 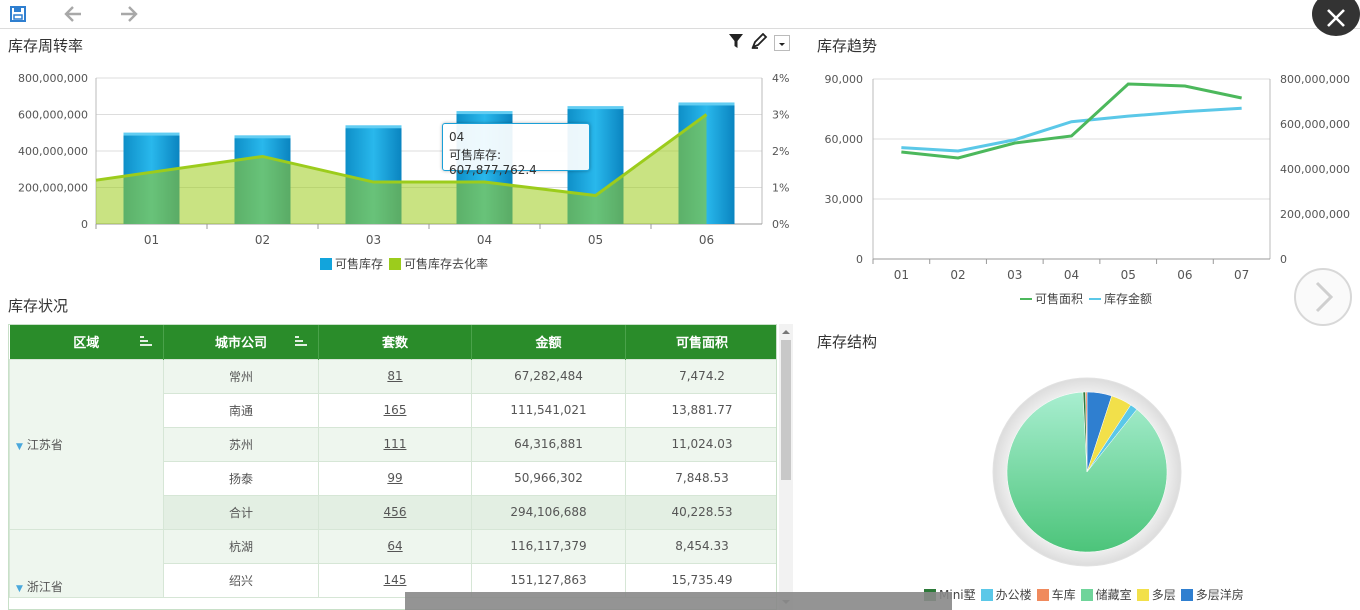 I want to click on chart-tools, so click(x=759, y=42).